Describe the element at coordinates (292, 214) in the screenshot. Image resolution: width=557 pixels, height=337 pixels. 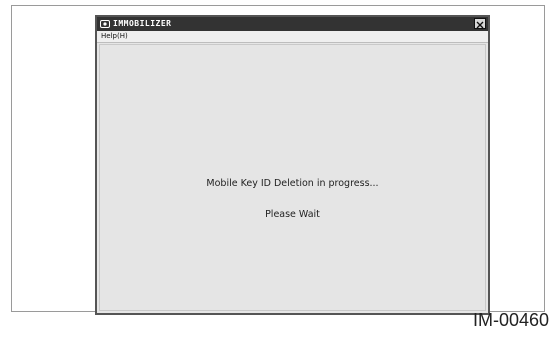
I see `wait-message: Please Wait` at that location.